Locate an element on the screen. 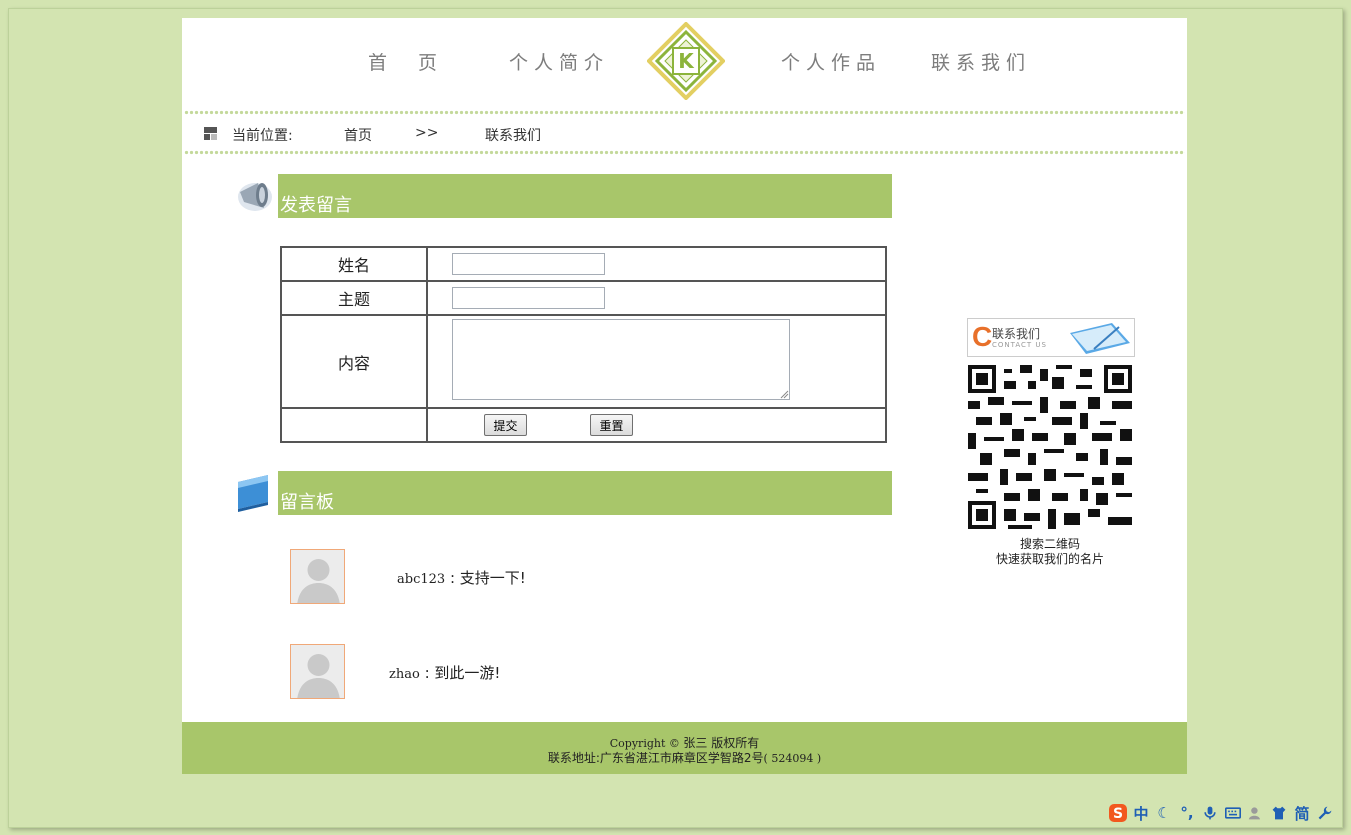  breadcrumb-label: 当前位置: is located at coordinates (262, 136).